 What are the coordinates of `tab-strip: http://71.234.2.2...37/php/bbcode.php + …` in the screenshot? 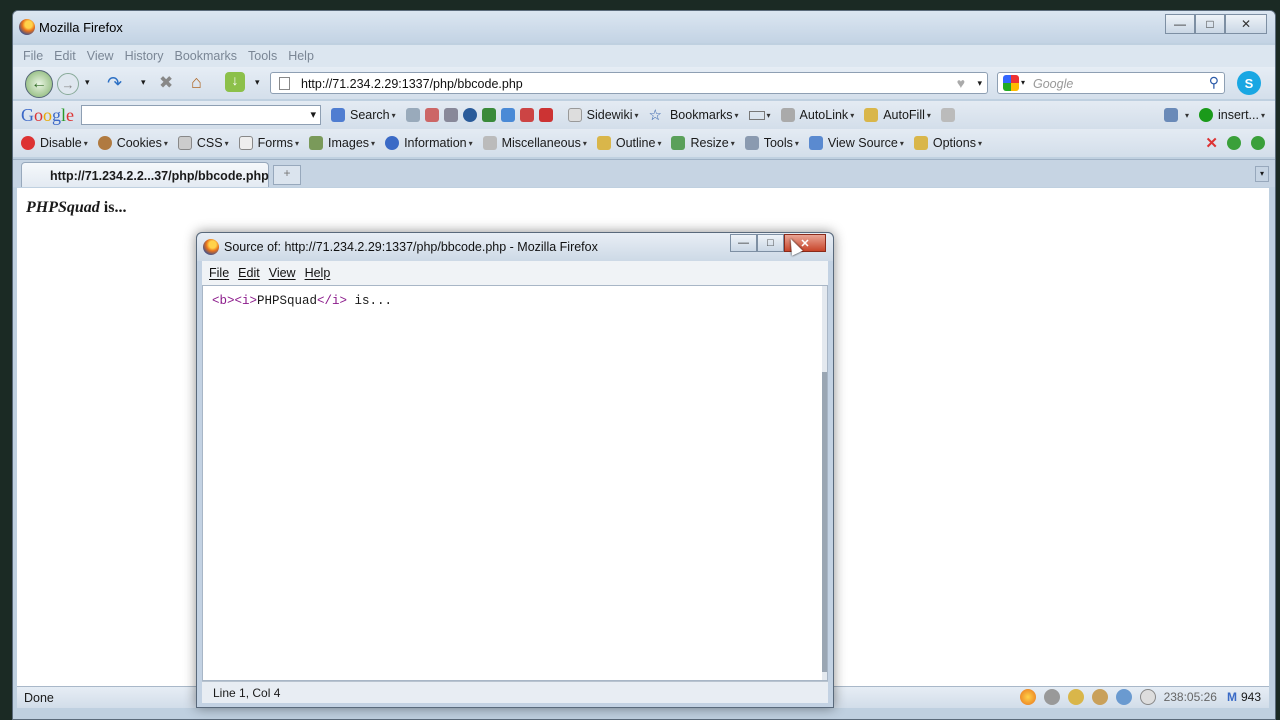 It's located at (644, 173).